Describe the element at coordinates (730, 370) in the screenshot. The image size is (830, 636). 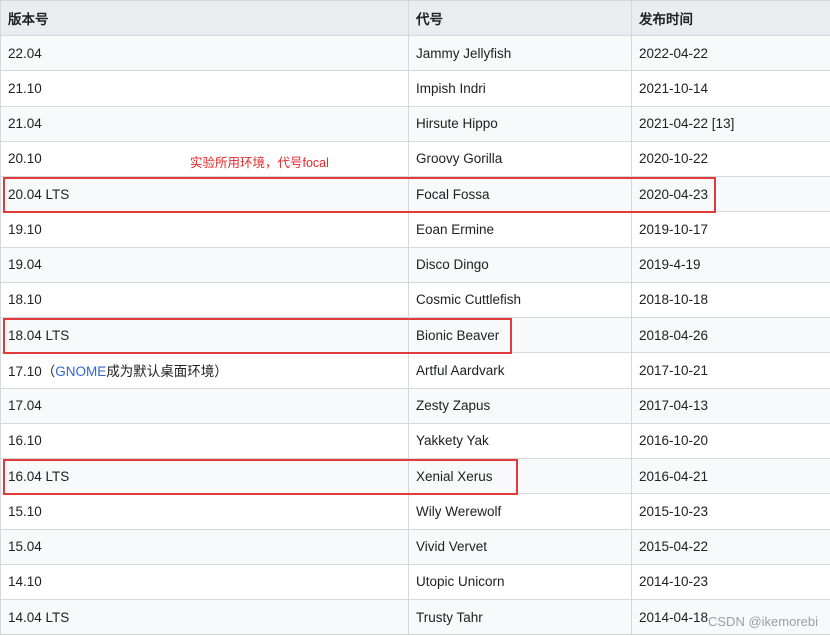
I see `date-cell: 2017-10-21` at that location.